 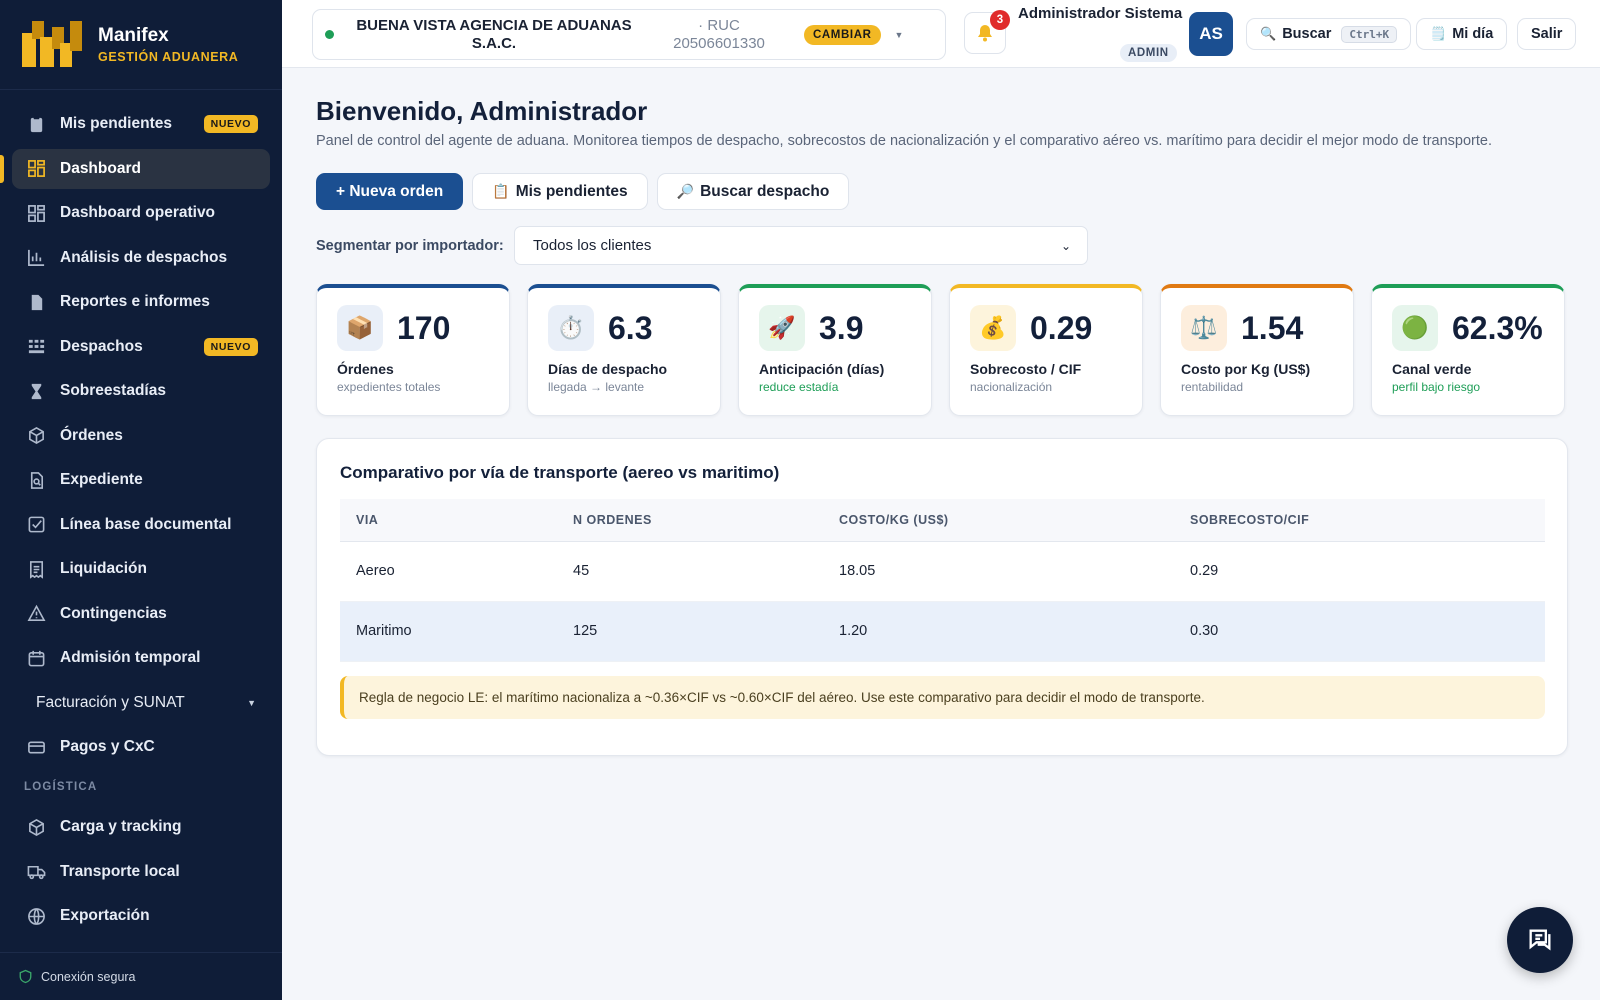 What do you see at coordinates (36, 169) in the screenshot?
I see `grid-icon` at bounding box center [36, 169].